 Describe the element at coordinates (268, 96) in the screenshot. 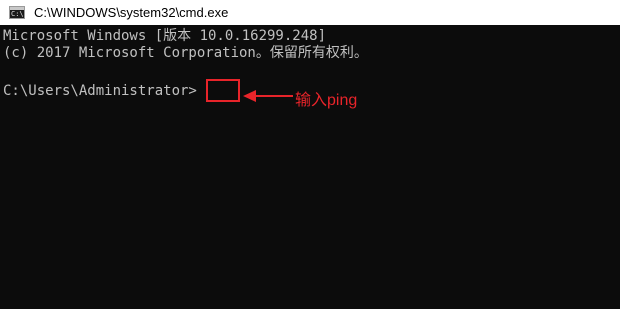

I see `annotation-arrow-icon` at that location.